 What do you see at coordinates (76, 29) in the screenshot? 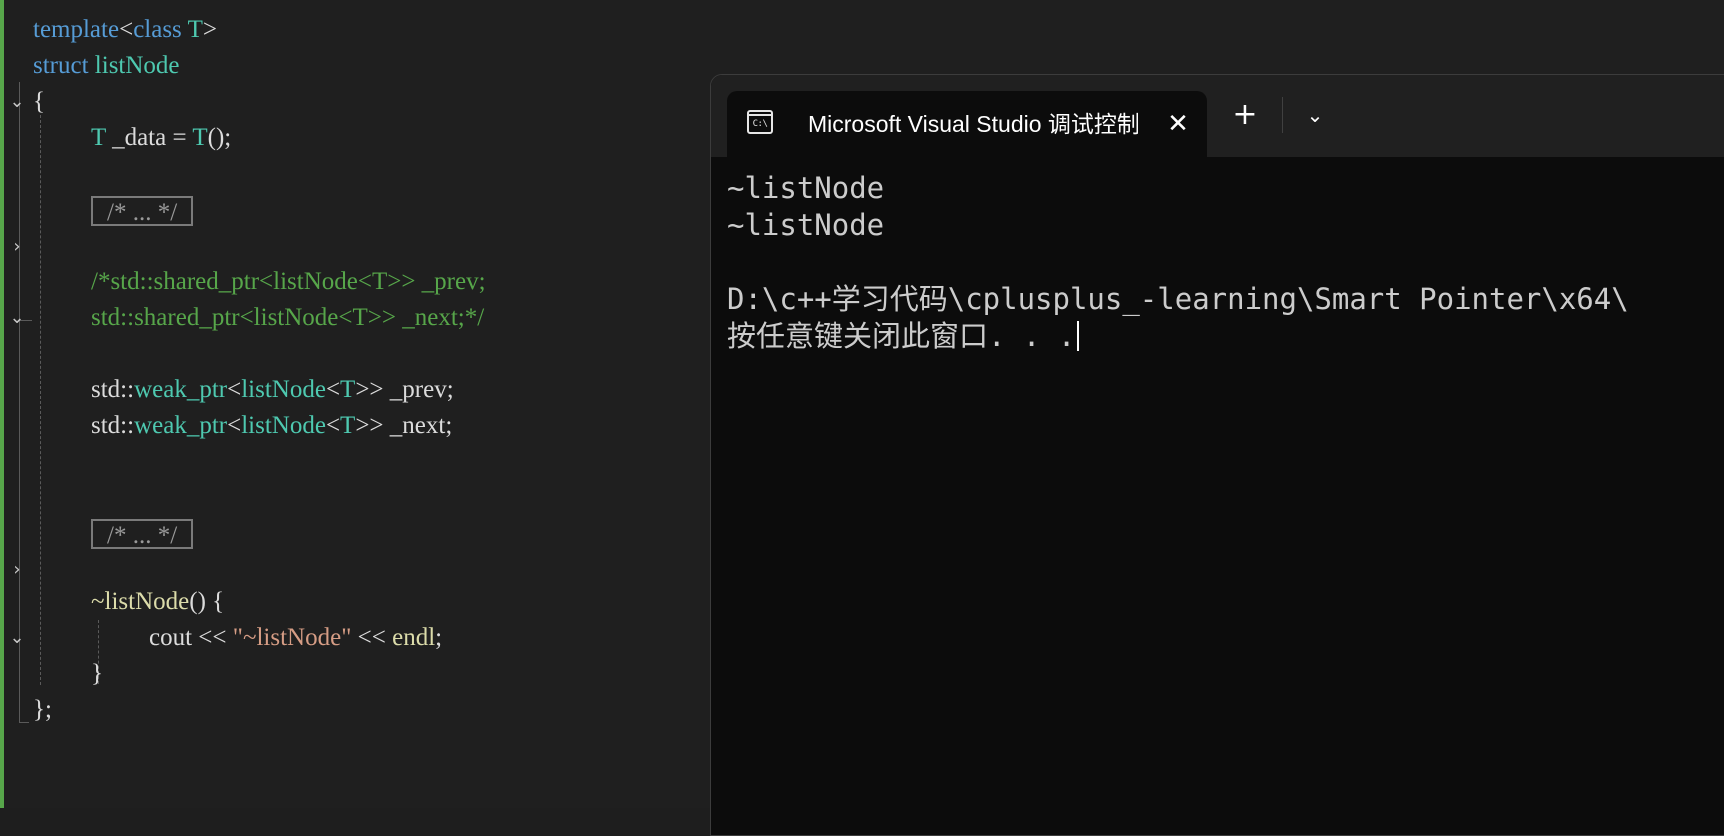
I see `keyword-template: template` at bounding box center [76, 29].